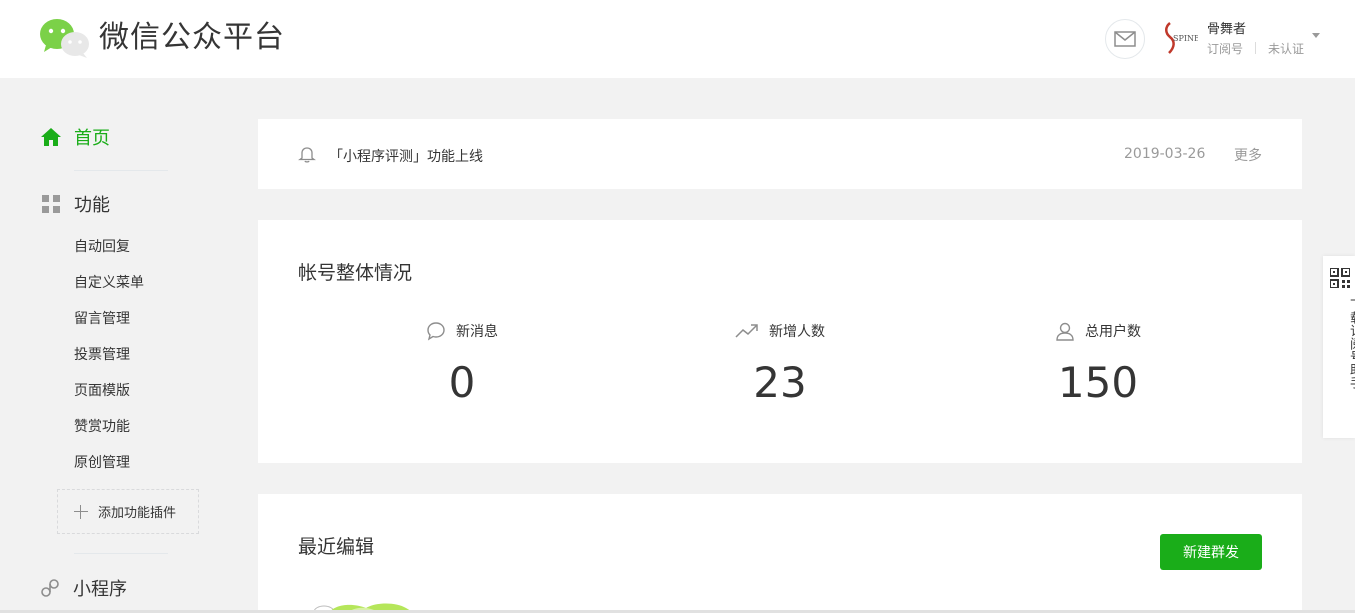  What do you see at coordinates (677, 39) in the screenshot?
I see `top-header: 微信公众平台 SPINE 骨舞者 订阅号 未认证` at bounding box center [677, 39].